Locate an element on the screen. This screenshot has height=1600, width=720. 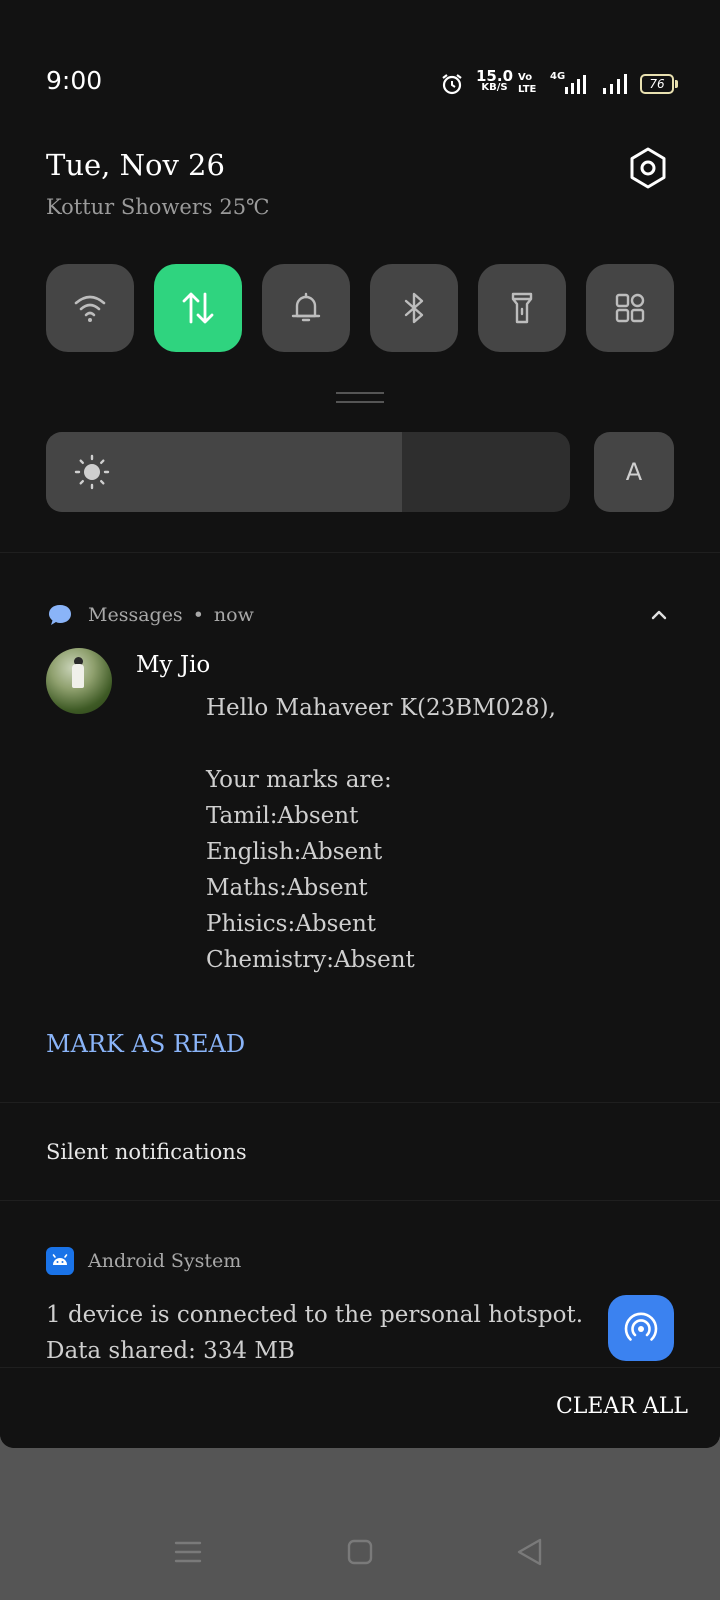
tile-mobile-data is located at coordinates (198, 308).